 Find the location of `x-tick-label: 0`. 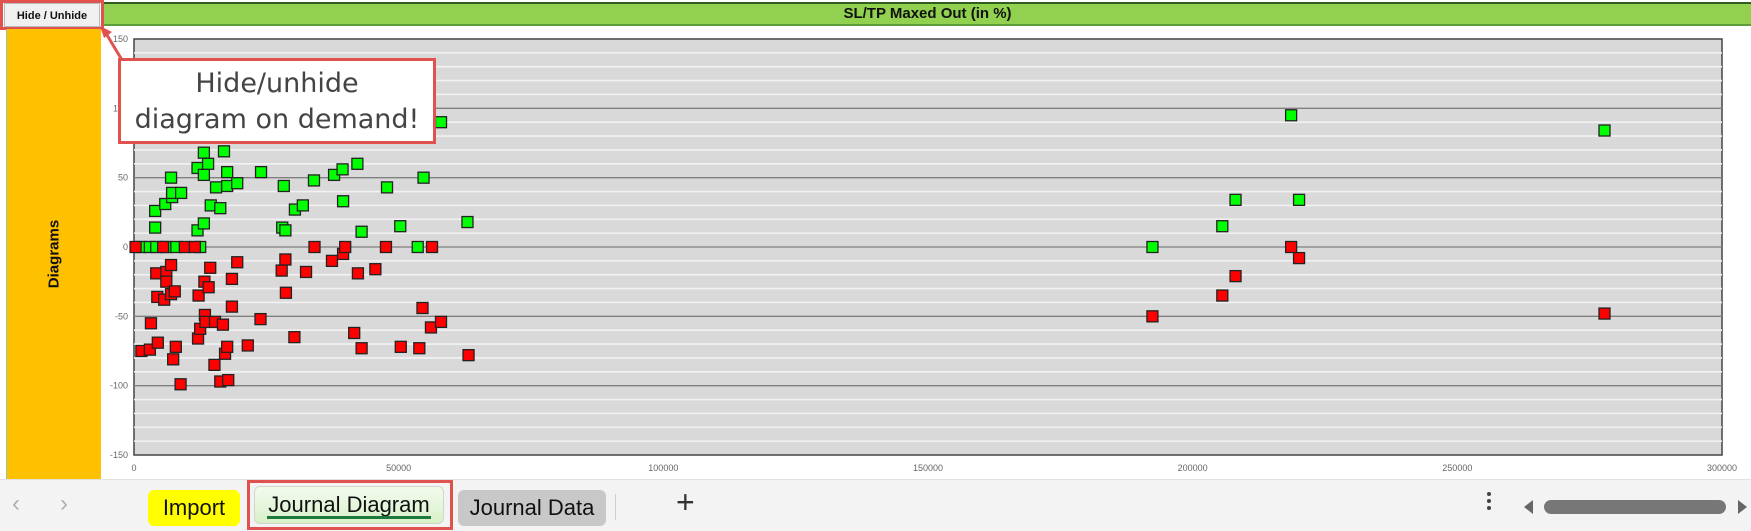

x-tick-label: 0 is located at coordinates (133, 468).